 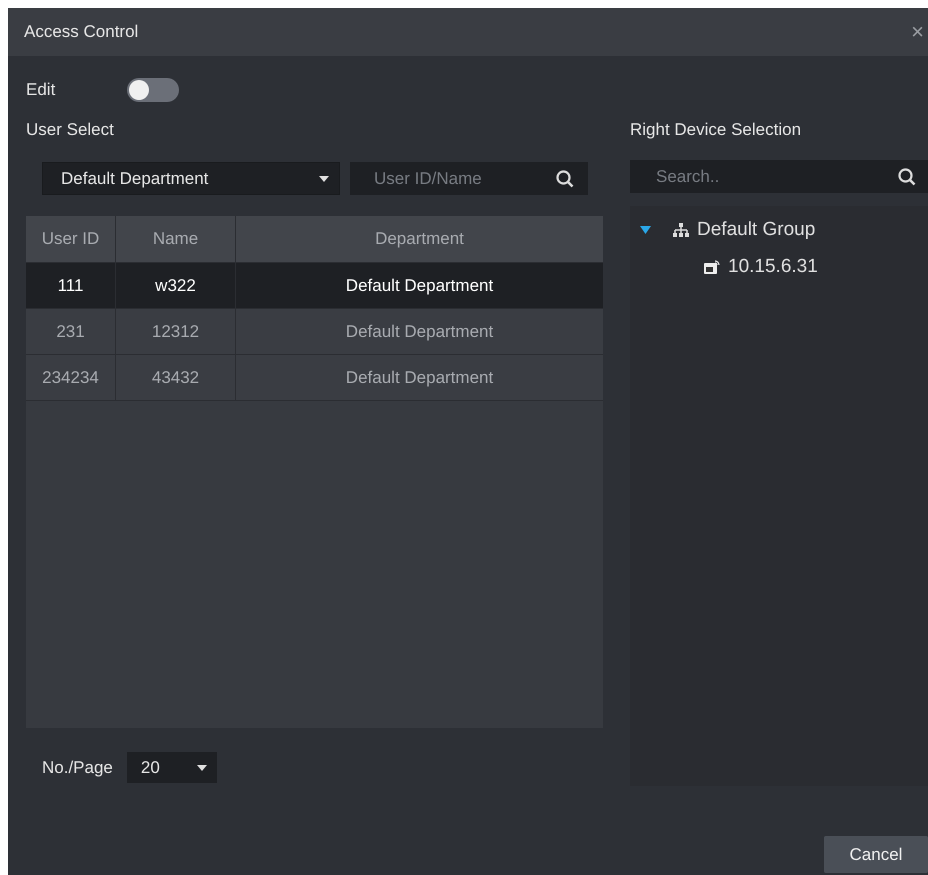 I want to click on hierarchy-icon, so click(x=681, y=230).